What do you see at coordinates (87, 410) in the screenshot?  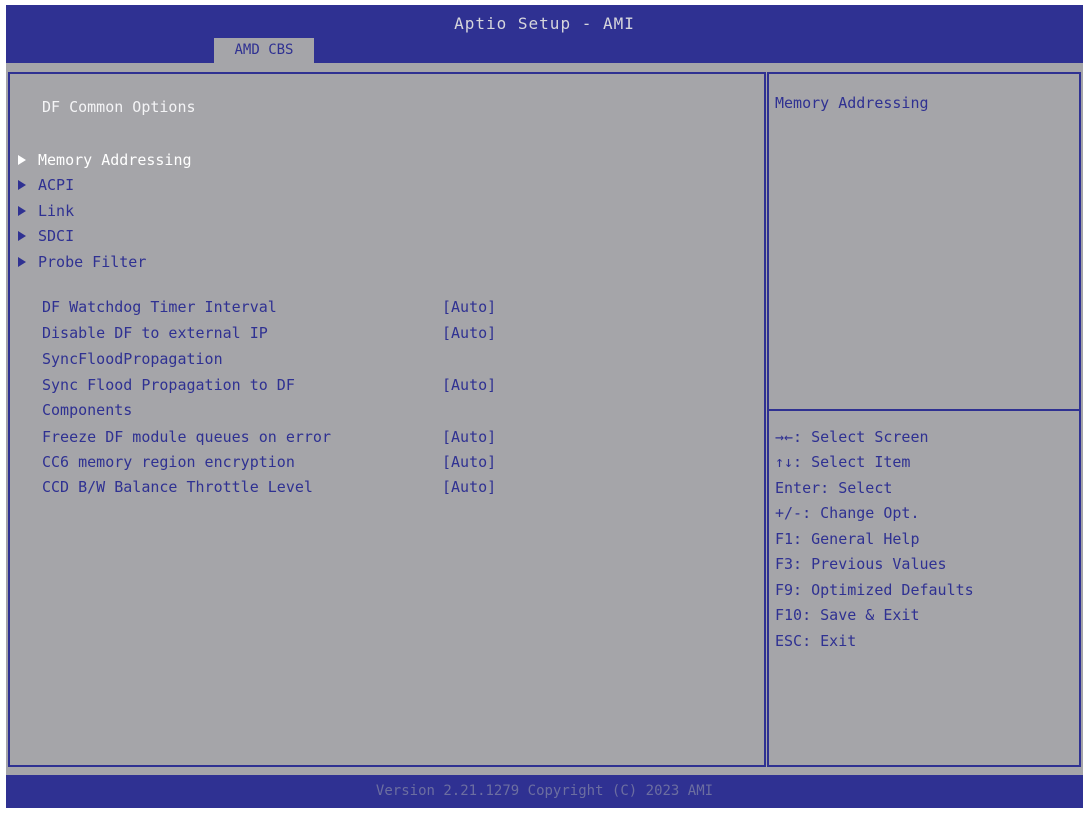 I see `option-label-sync-flood-cont: Components` at bounding box center [87, 410].